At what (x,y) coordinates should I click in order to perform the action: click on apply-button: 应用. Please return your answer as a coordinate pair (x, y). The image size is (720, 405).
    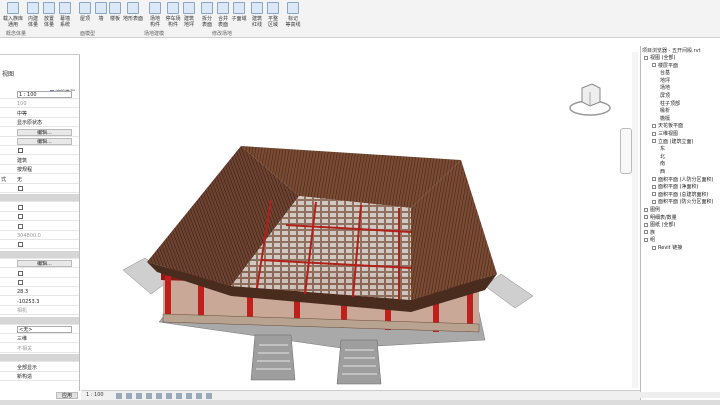
    Looking at the image, I should click on (67, 395).